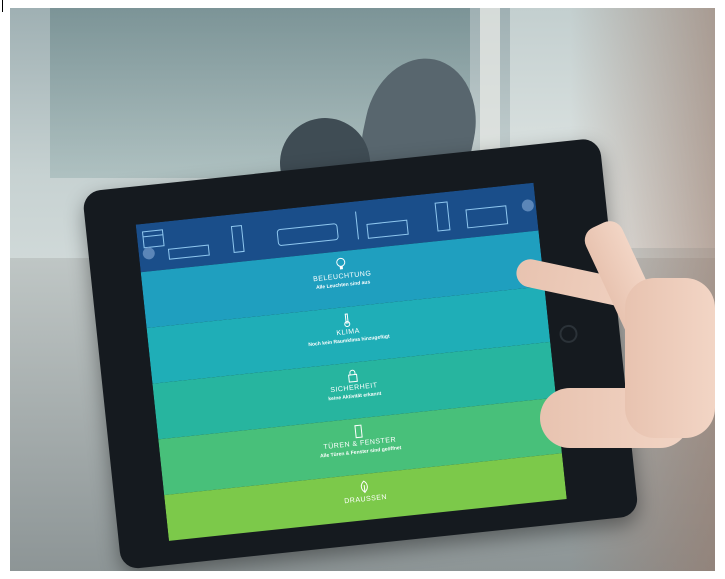  Describe the element at coordinates (614, 347) in the screenshot. I see `hand` at that location.